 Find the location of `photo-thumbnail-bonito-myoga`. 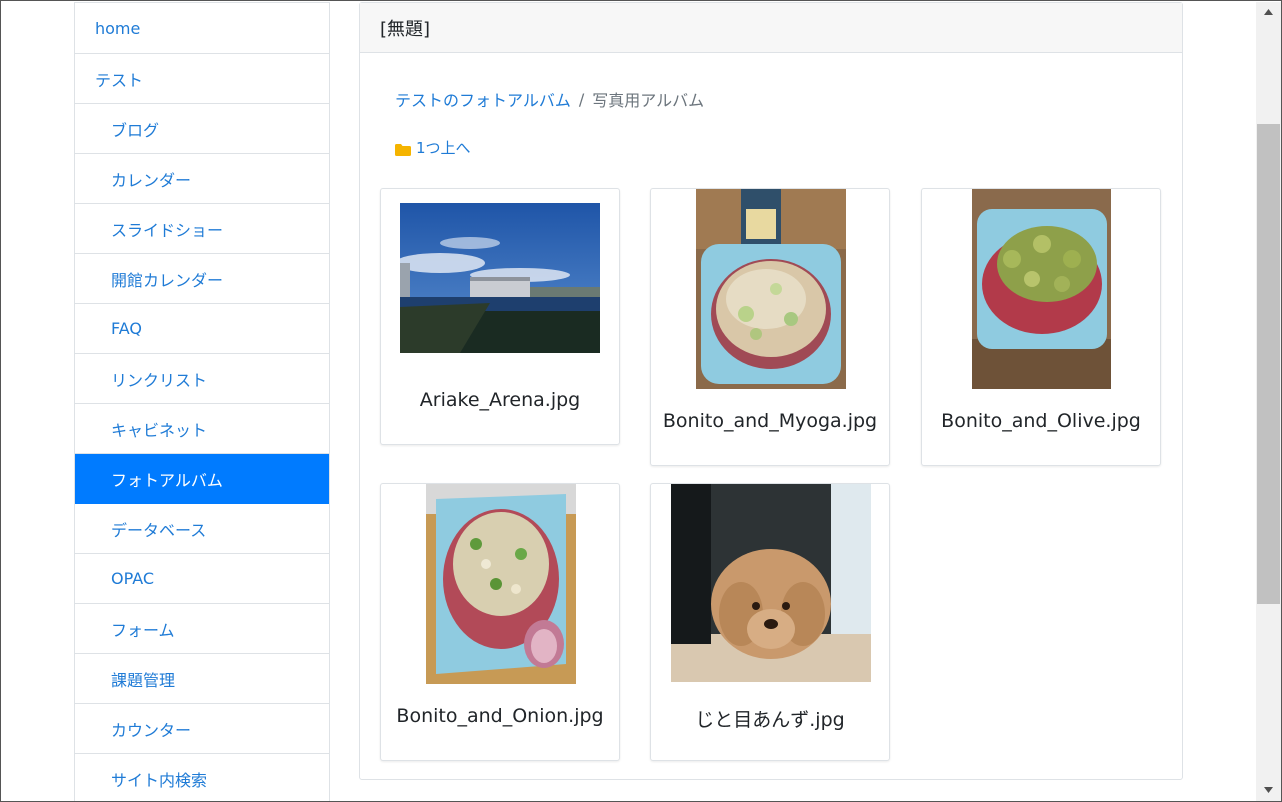

photo-thumbnail-bonito-myoga is located at coordinates (771, 289).